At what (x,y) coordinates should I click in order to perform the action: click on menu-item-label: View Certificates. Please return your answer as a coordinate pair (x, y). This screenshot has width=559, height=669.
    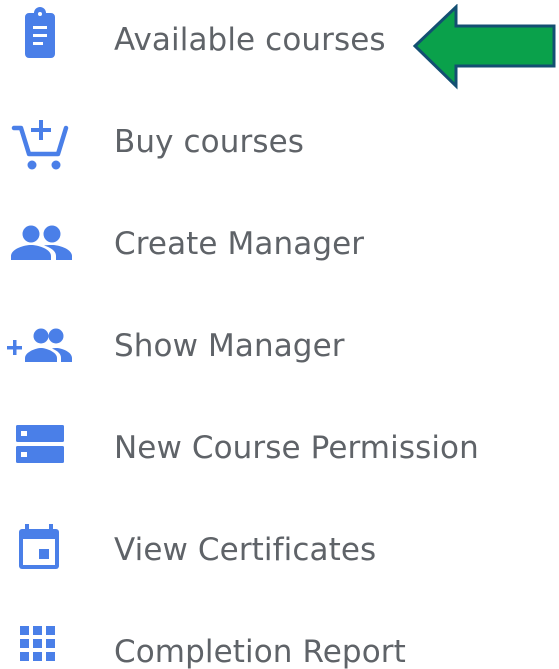
    Looking at the image, I should click on (245, 550).